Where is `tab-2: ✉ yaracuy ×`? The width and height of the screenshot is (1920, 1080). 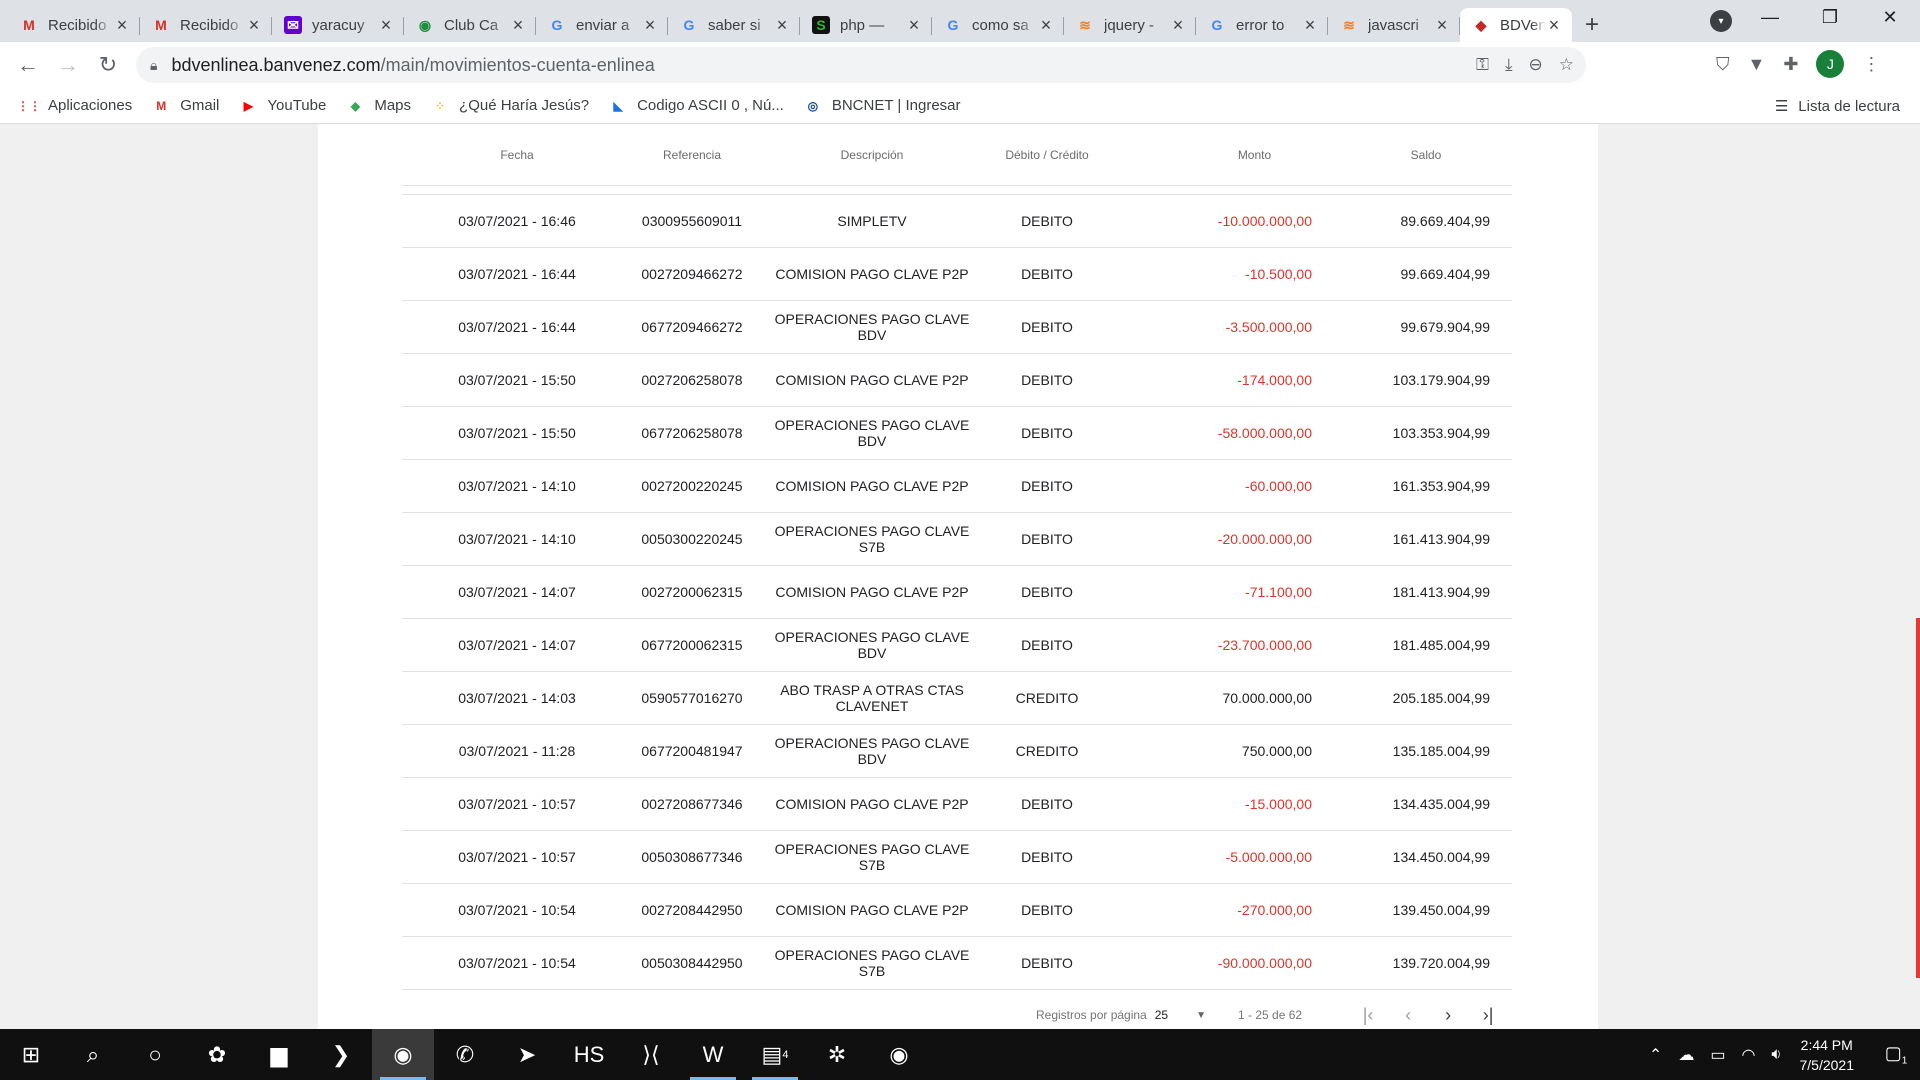
tab-2: ✉ yaracuy × is located at coordinates (338, 25).